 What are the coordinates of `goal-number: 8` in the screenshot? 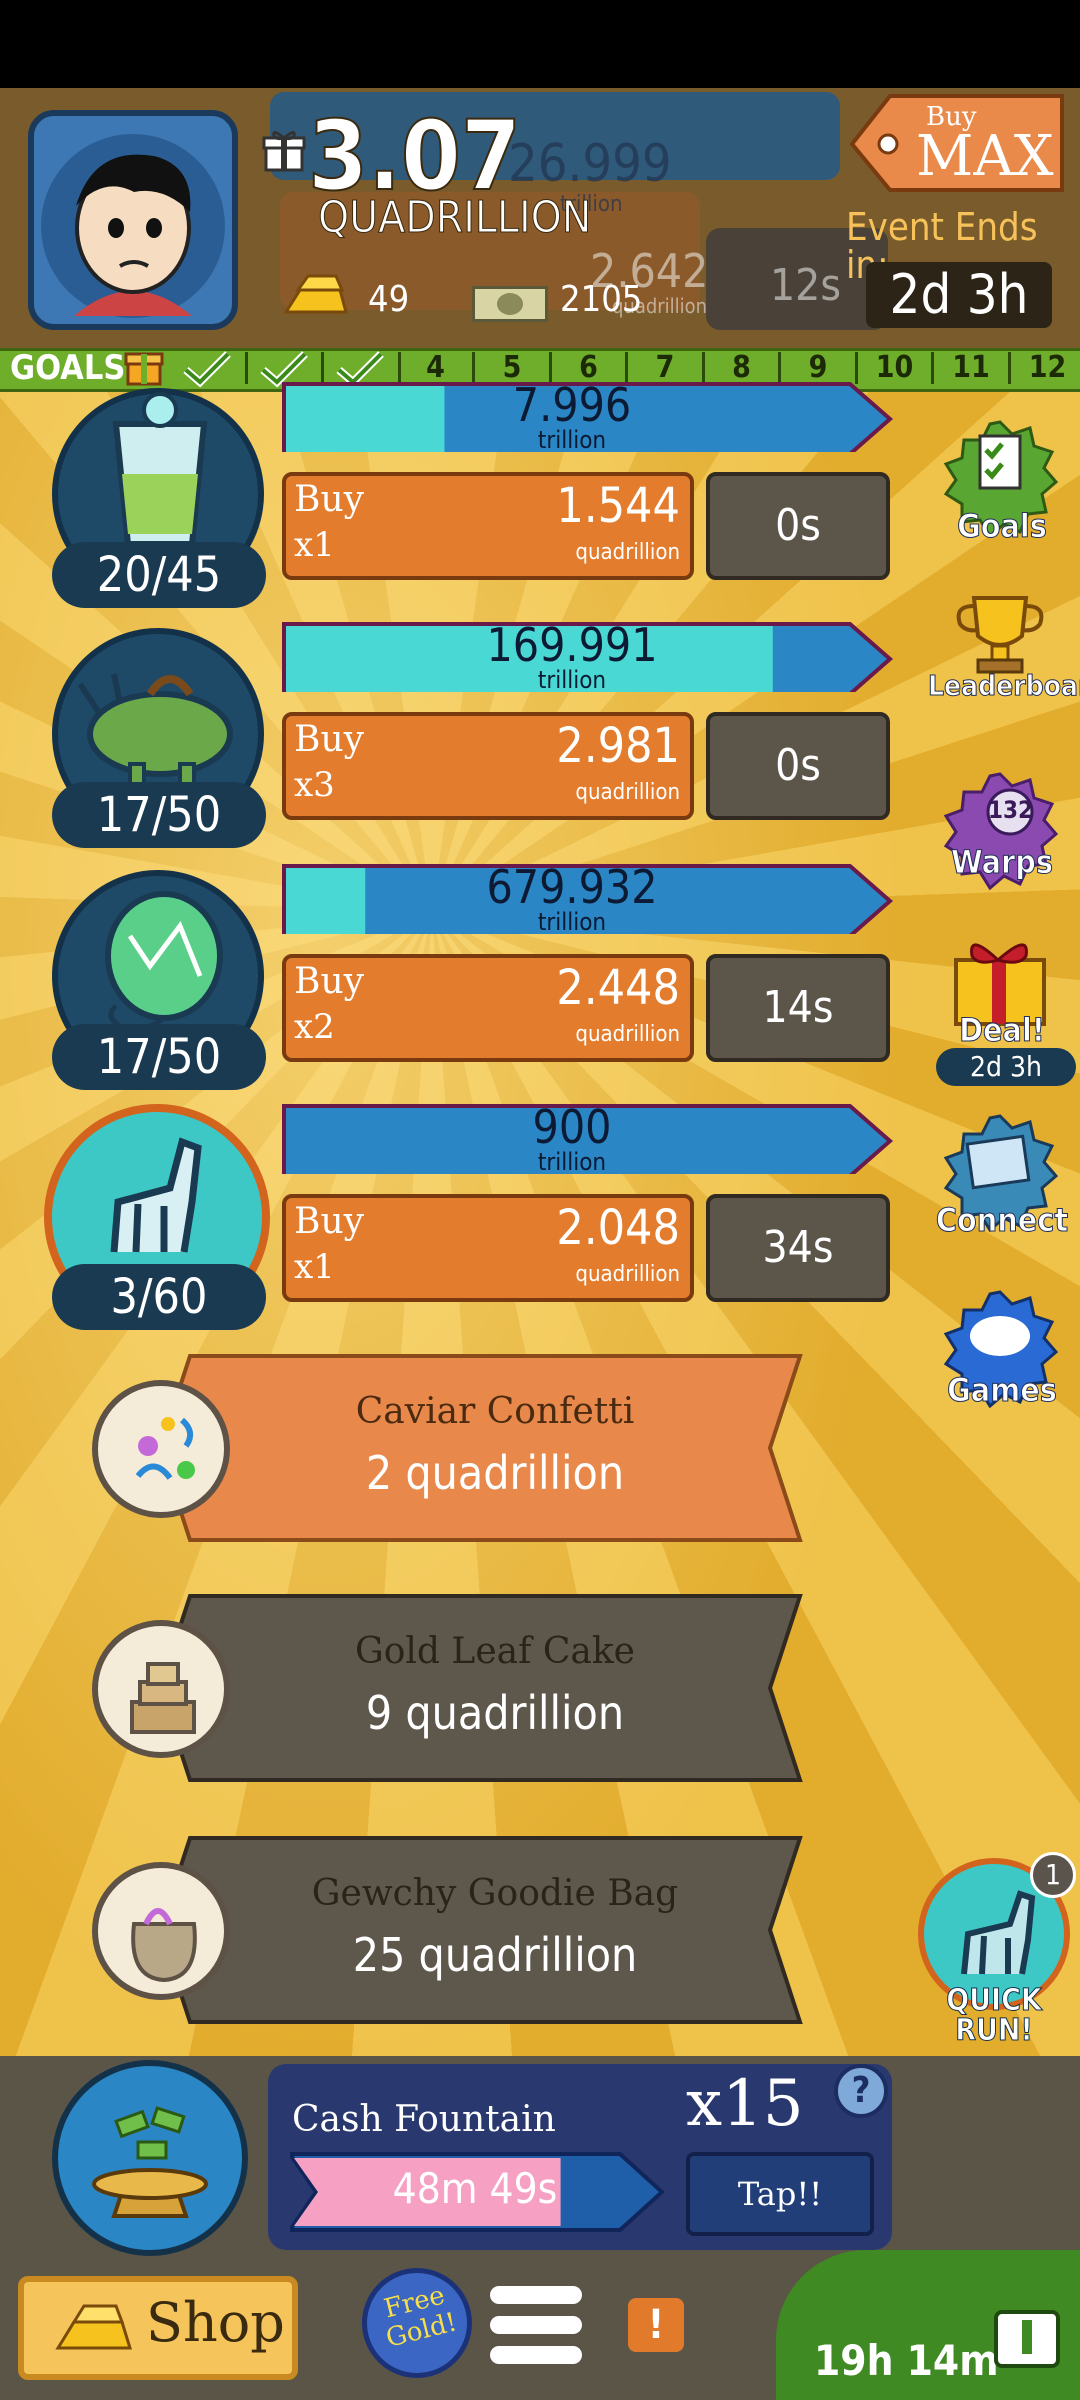 It's located at (741, 367).